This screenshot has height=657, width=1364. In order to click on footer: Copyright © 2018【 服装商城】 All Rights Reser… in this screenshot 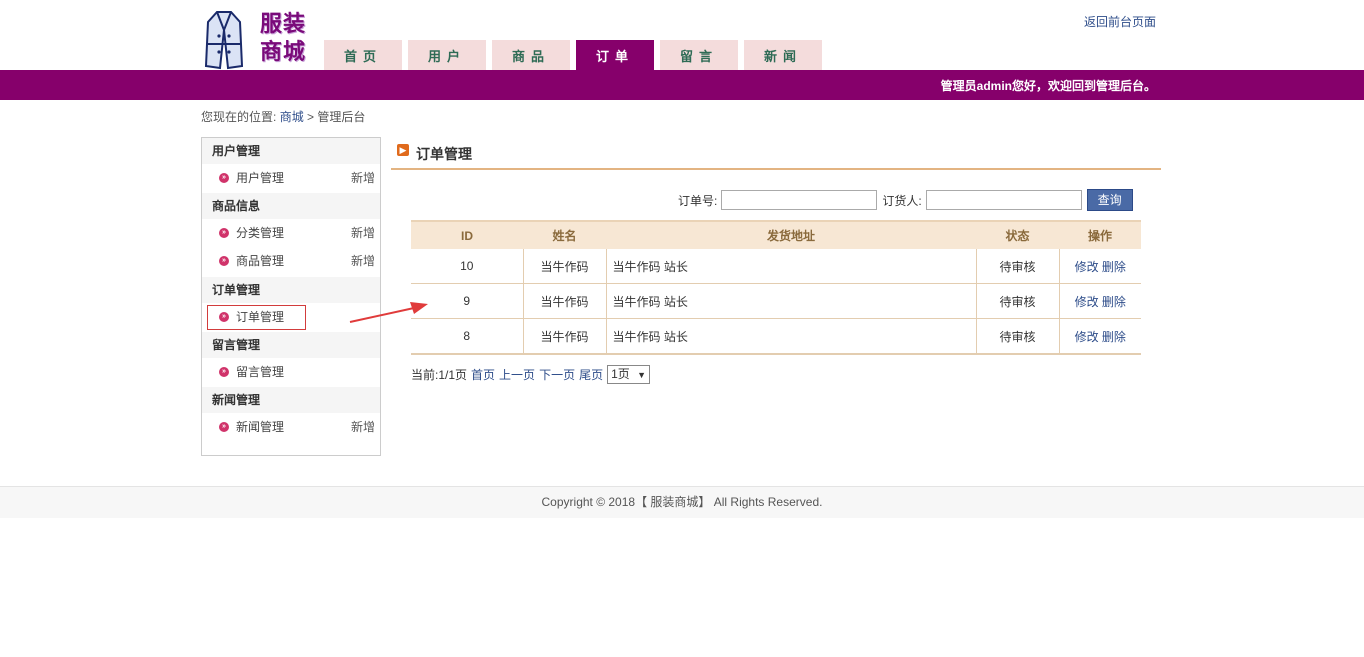, I will do `click(682, 502)`.